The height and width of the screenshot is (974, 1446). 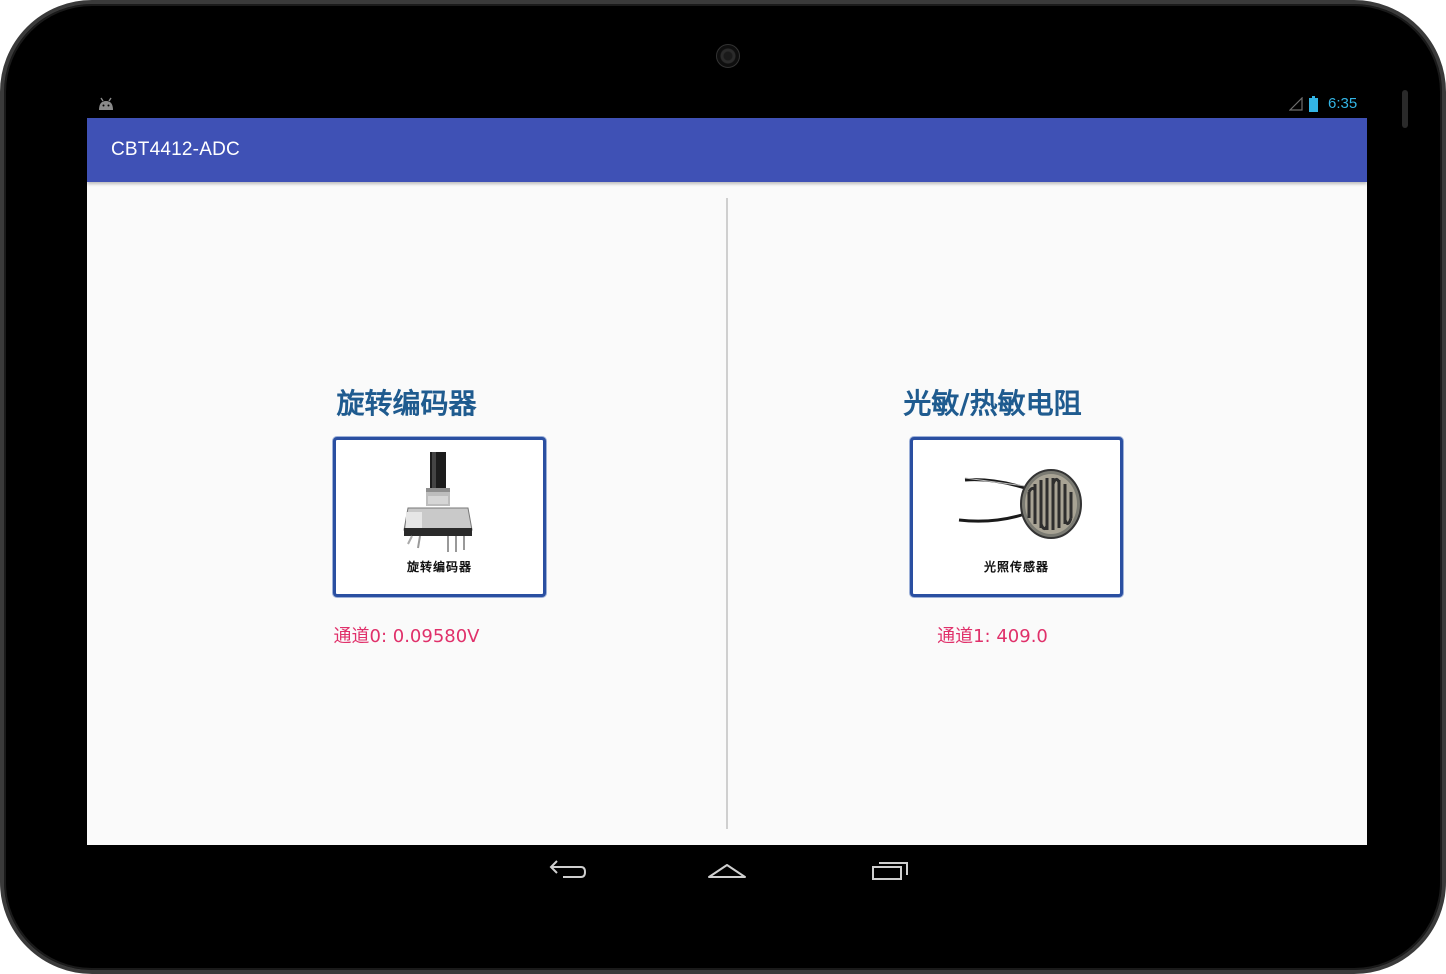 What do you see at coordinates (992, 403) in the screenshot?
I see `photoresistor-title: 光敏/热敏电阻` at bounding box center [992, 403].